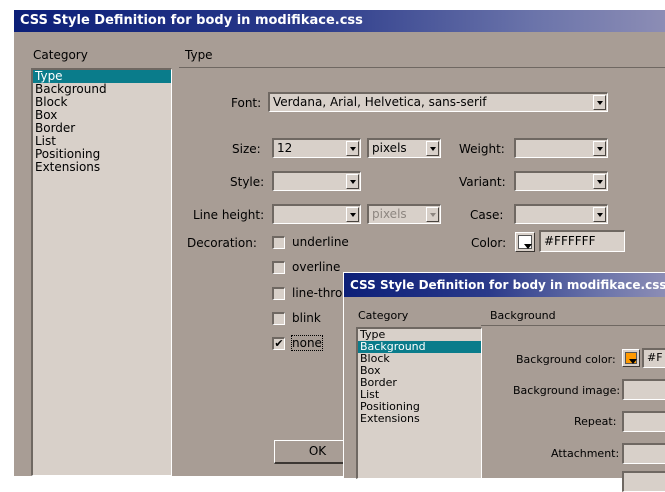 The image size is (665, 492). Describe the element at coordinates (561, 181) in the screenshot. I see `variant-select` at that location.